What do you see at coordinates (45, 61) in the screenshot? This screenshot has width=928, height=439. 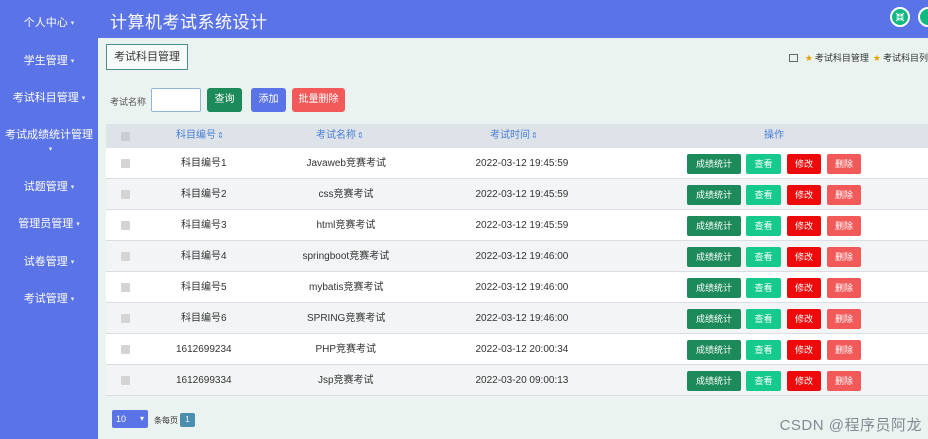 I see `sidebar-item-label: 学生管理` at bounding box center [45, 61].